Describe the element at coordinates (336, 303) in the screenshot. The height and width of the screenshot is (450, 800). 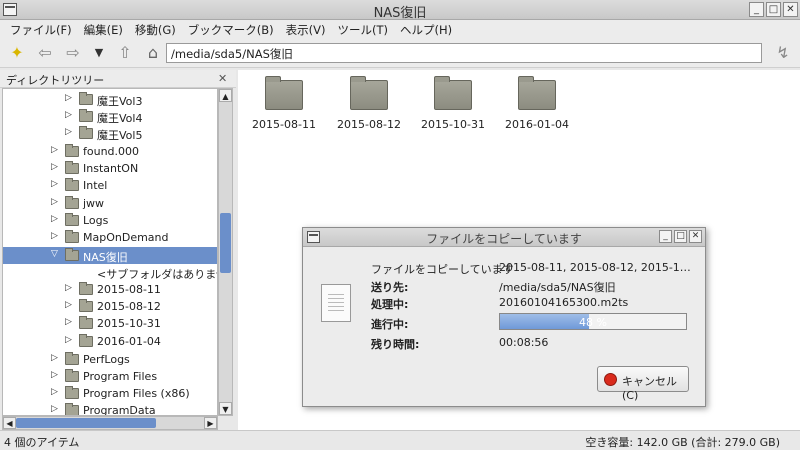
I see `file-document-icon` at that location.